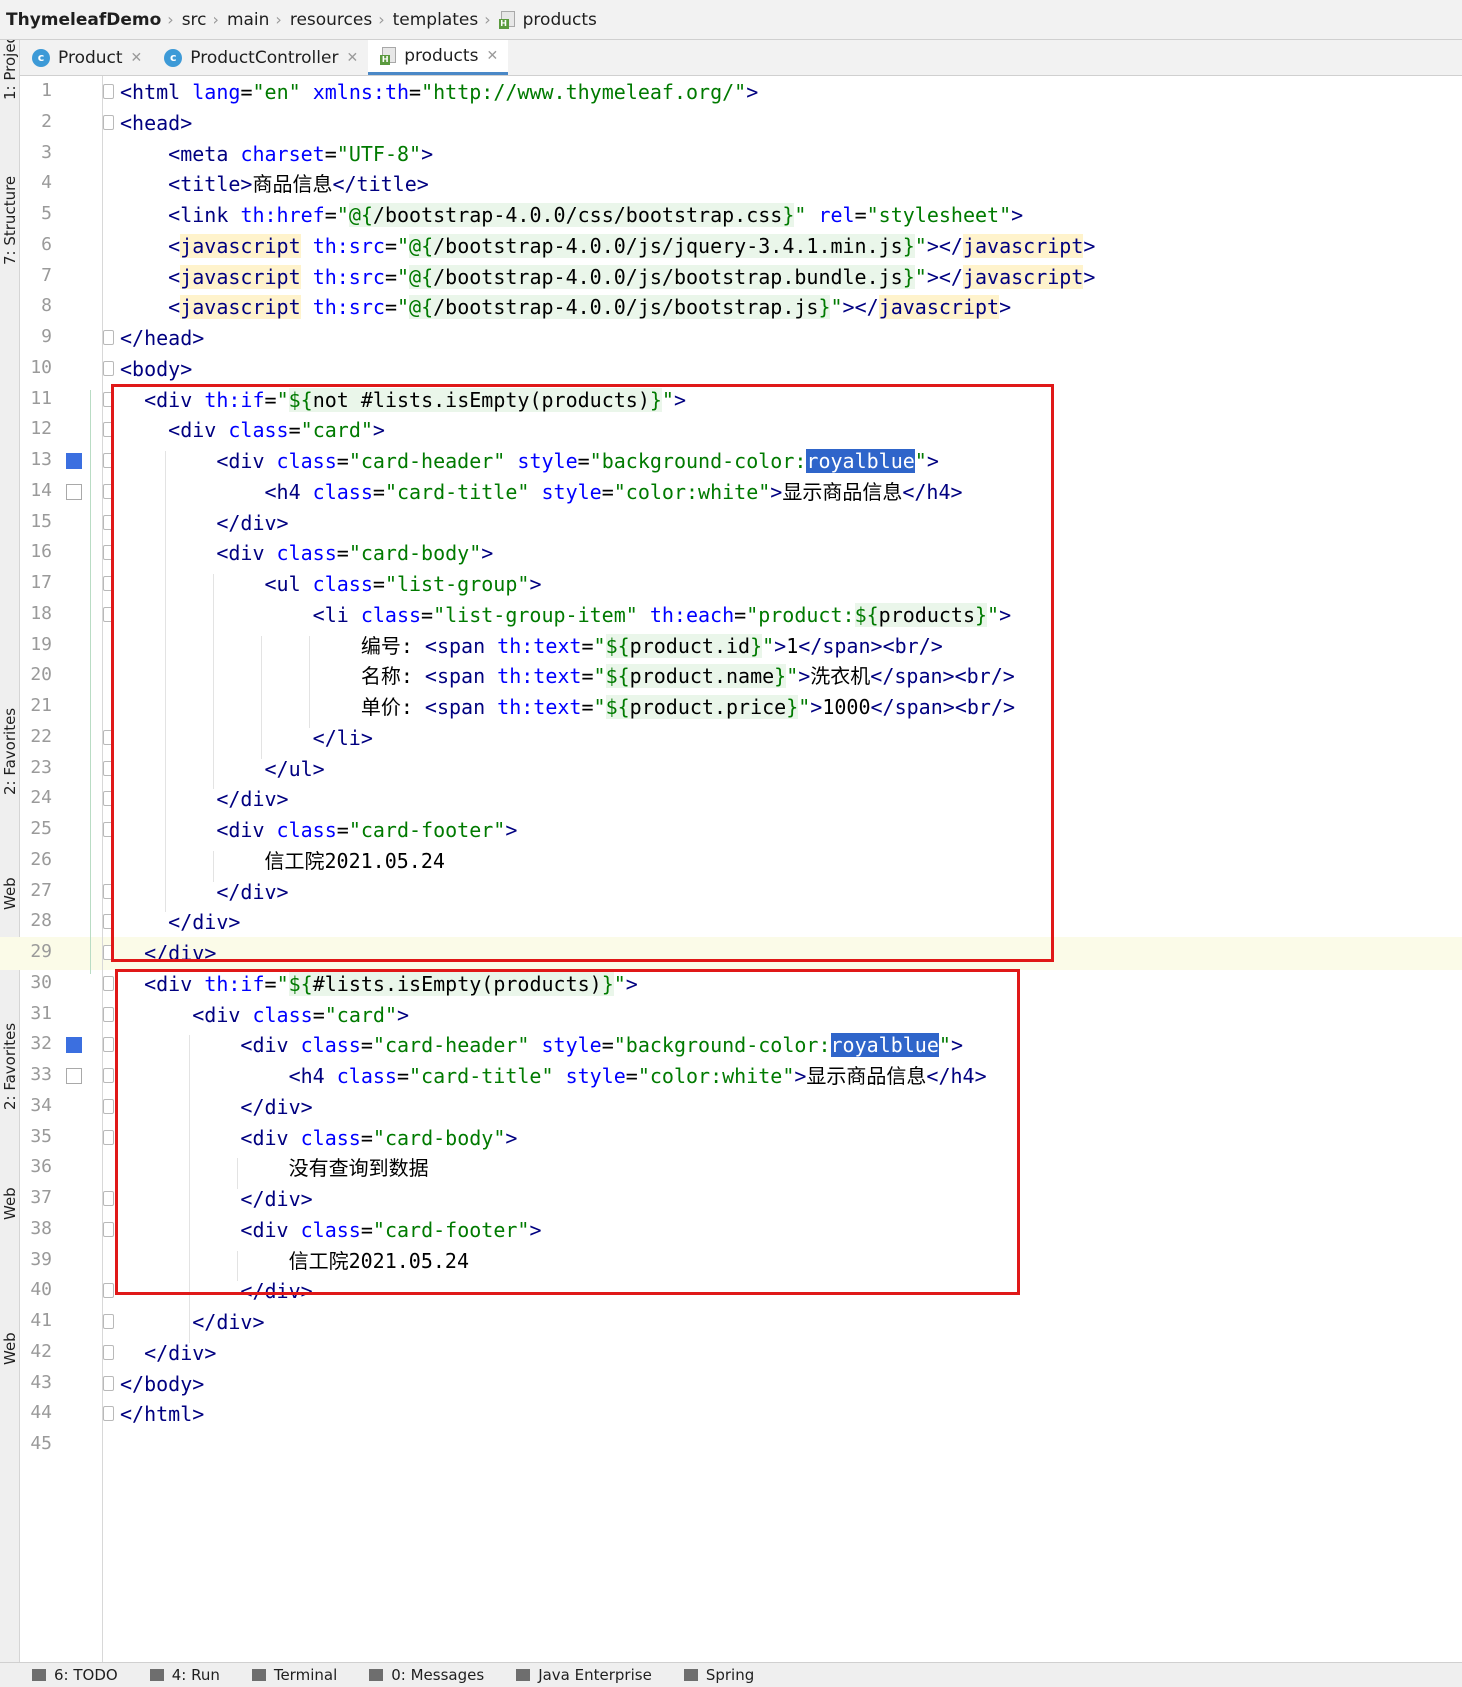 The image size is (1462, 1687). What do you see at coordinates (194, 20) in the screenshot?
I see `breadcrumb-item: src` at bounding box center [194, 20].